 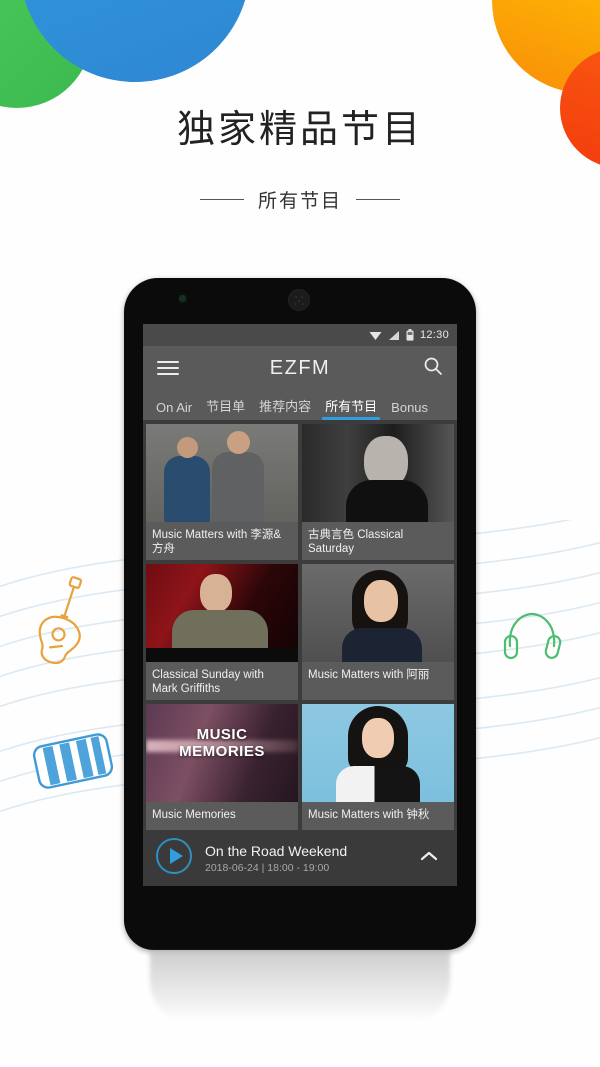 What do you see at coordinates (433, 368) in the screenshot?
I see `search-icon` at bounding box center [433, 368].